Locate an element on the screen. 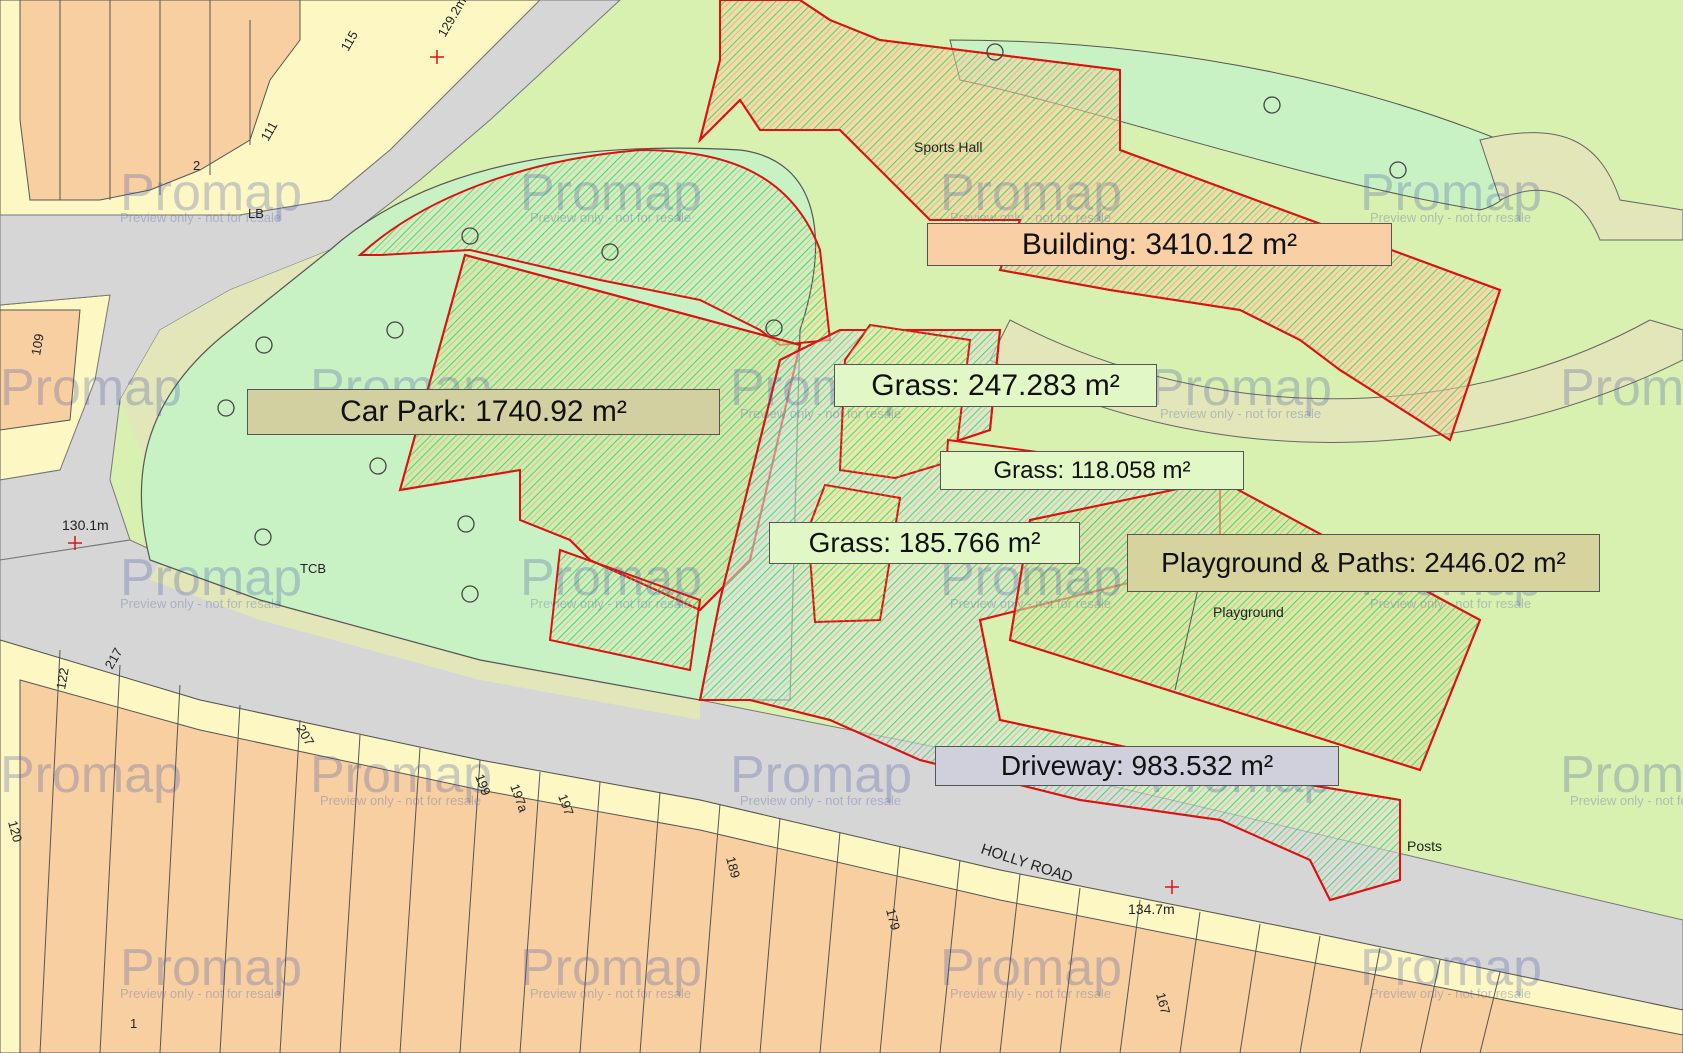 The height and width of the screenshot is (1053, 1683). area-label-grass-3: Grass: 185.766 m² is located at coordinates (924, 543).